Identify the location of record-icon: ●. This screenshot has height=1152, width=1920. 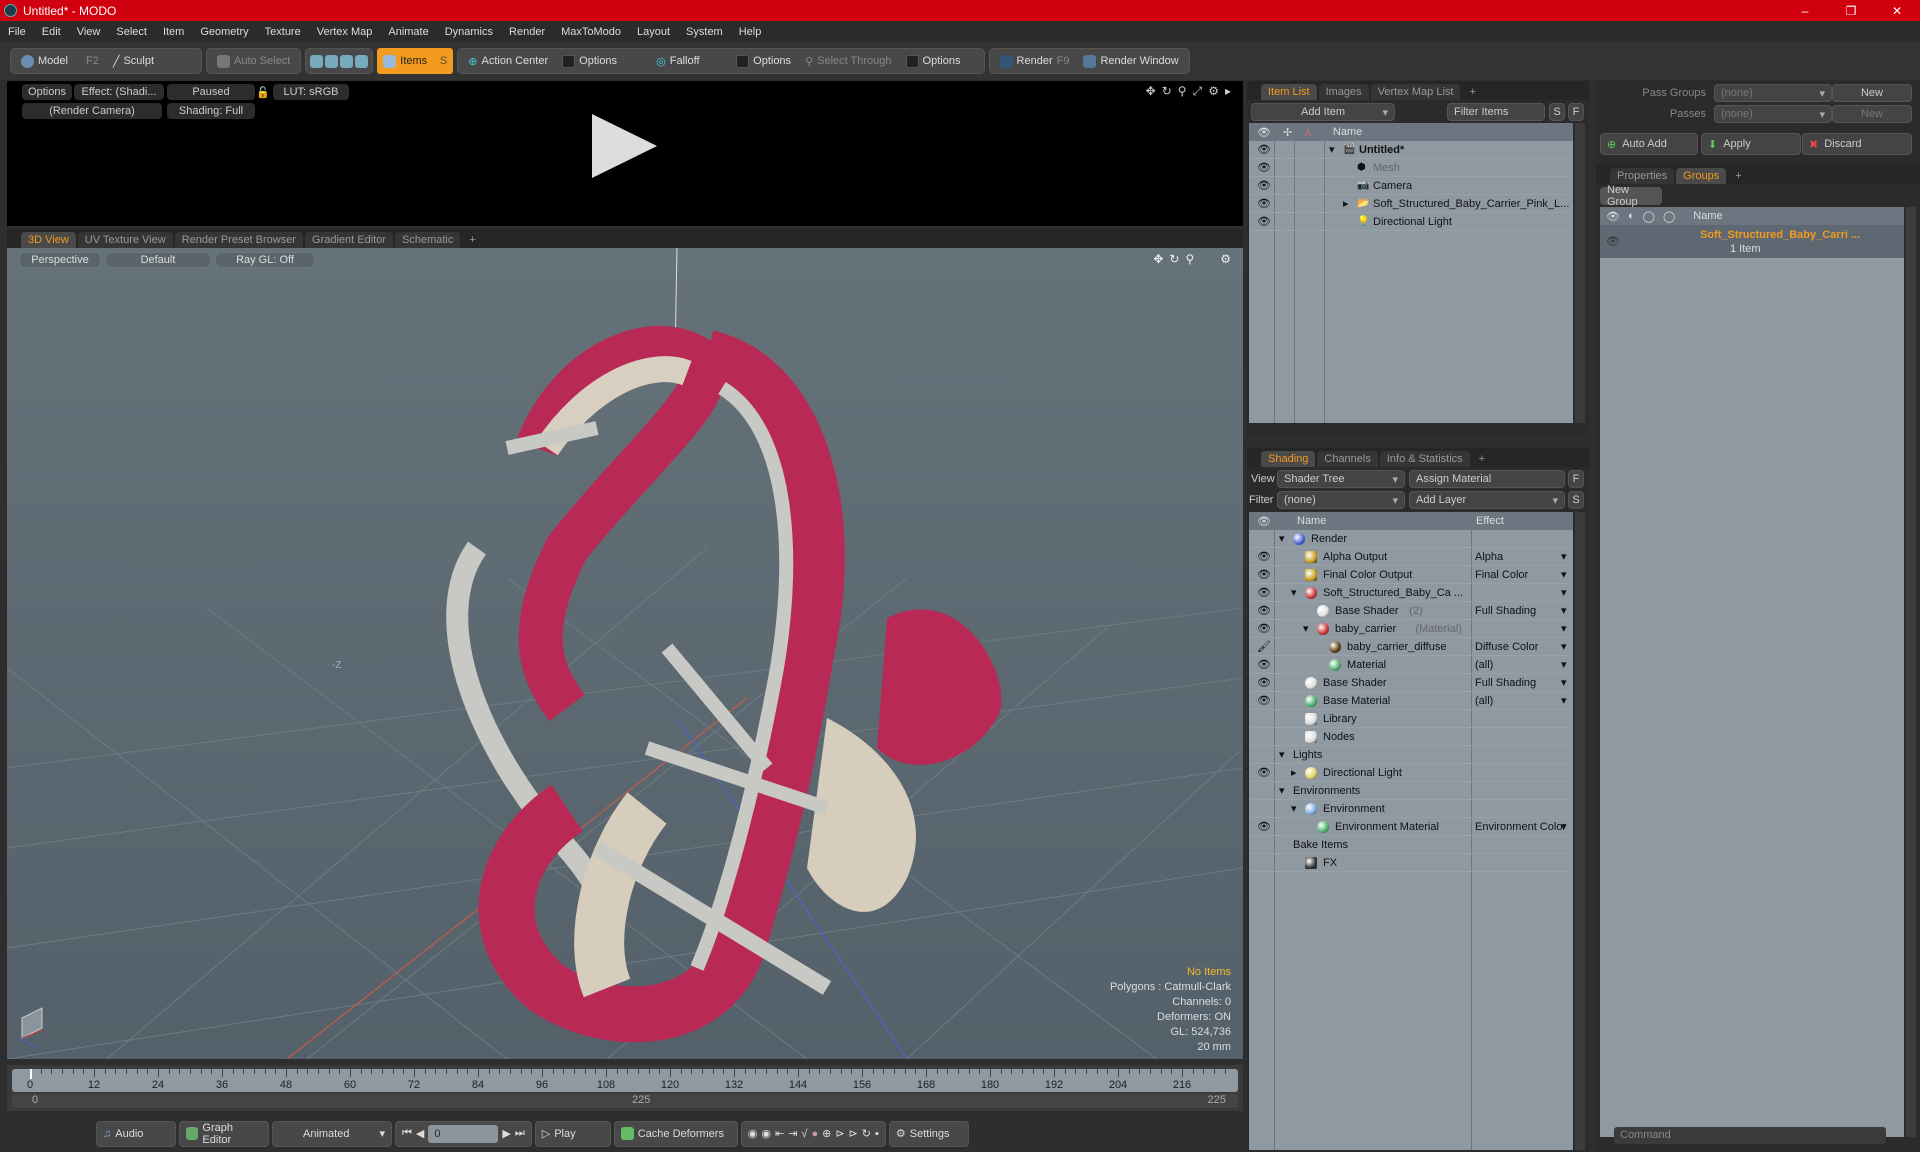
(814, 1134).